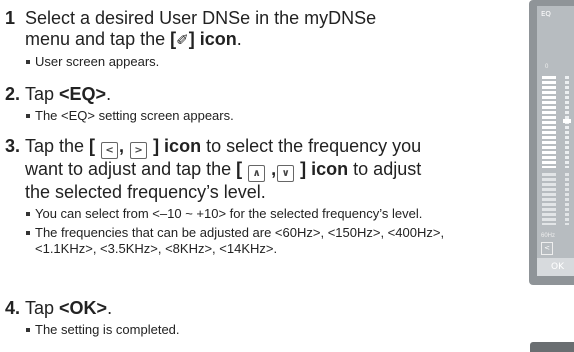 The width and height of the screenshot is (574, 352). Describe the element at coordinates (311, 146) in the screenshot. I see `step-text-part: to select the frequency you` at that location.